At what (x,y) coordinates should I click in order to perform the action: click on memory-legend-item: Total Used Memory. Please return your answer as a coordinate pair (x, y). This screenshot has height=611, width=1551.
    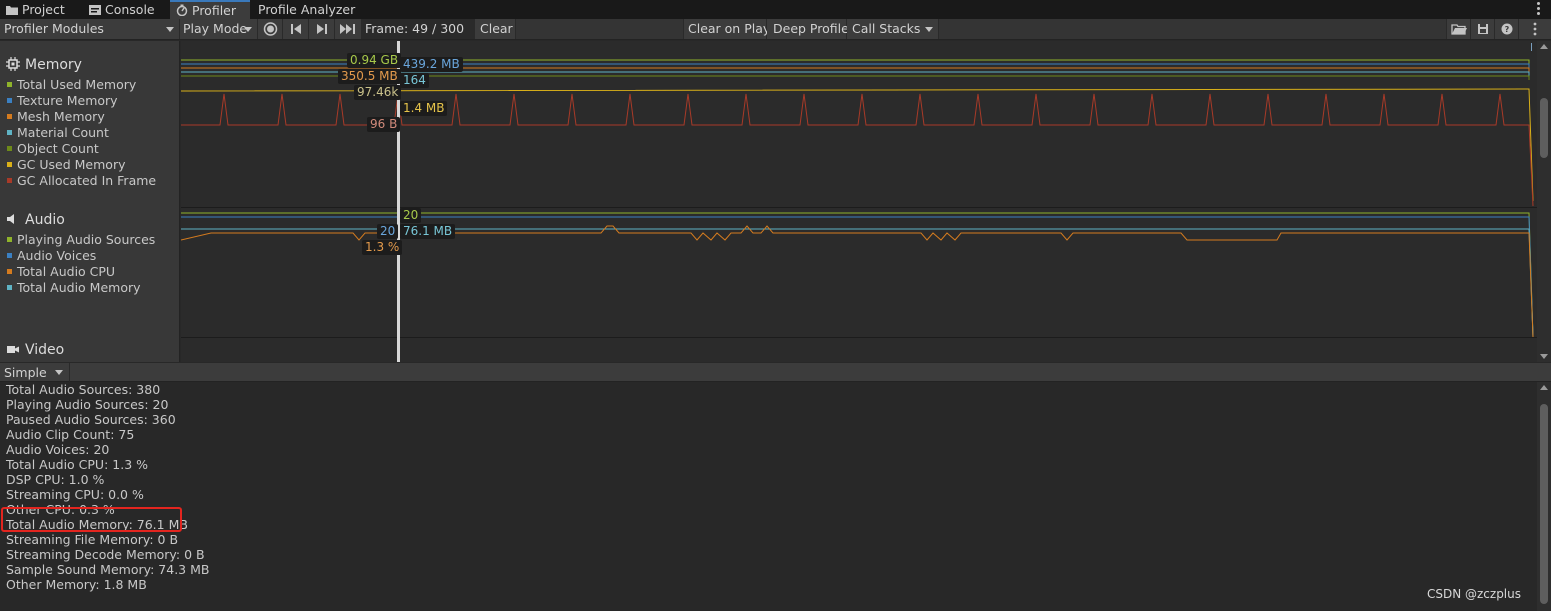
    Looking at the image, I should click on (90, 85).